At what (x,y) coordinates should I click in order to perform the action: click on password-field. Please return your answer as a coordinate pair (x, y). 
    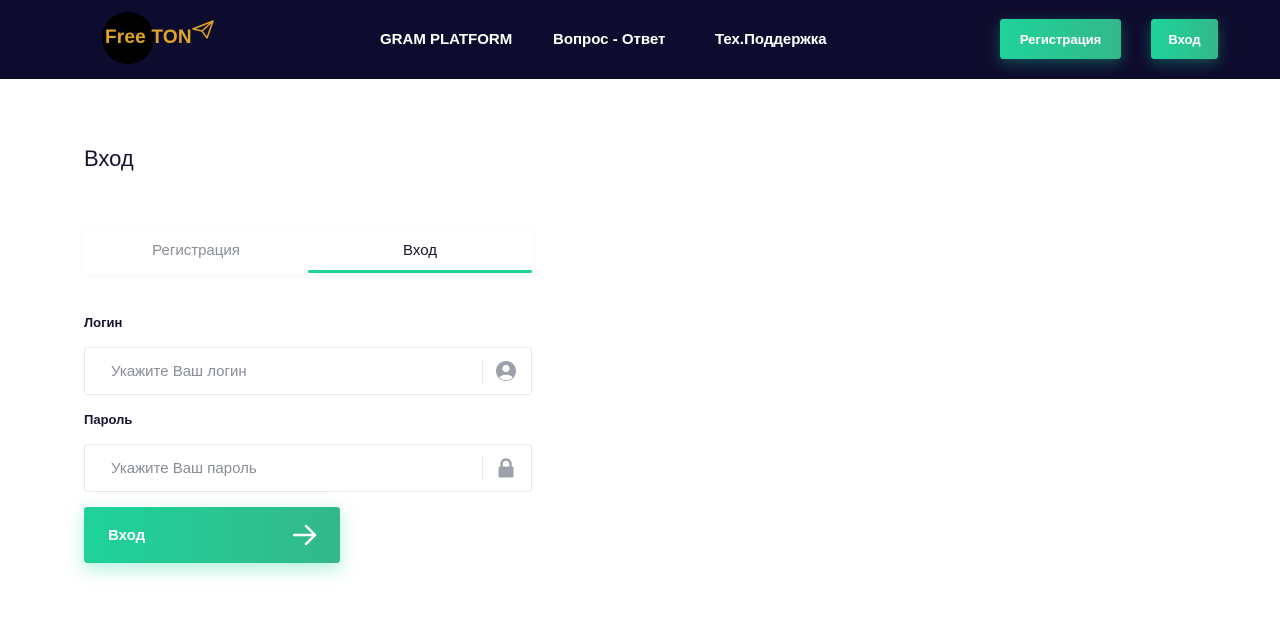
    Looking at the image, I should click on (308, 468).